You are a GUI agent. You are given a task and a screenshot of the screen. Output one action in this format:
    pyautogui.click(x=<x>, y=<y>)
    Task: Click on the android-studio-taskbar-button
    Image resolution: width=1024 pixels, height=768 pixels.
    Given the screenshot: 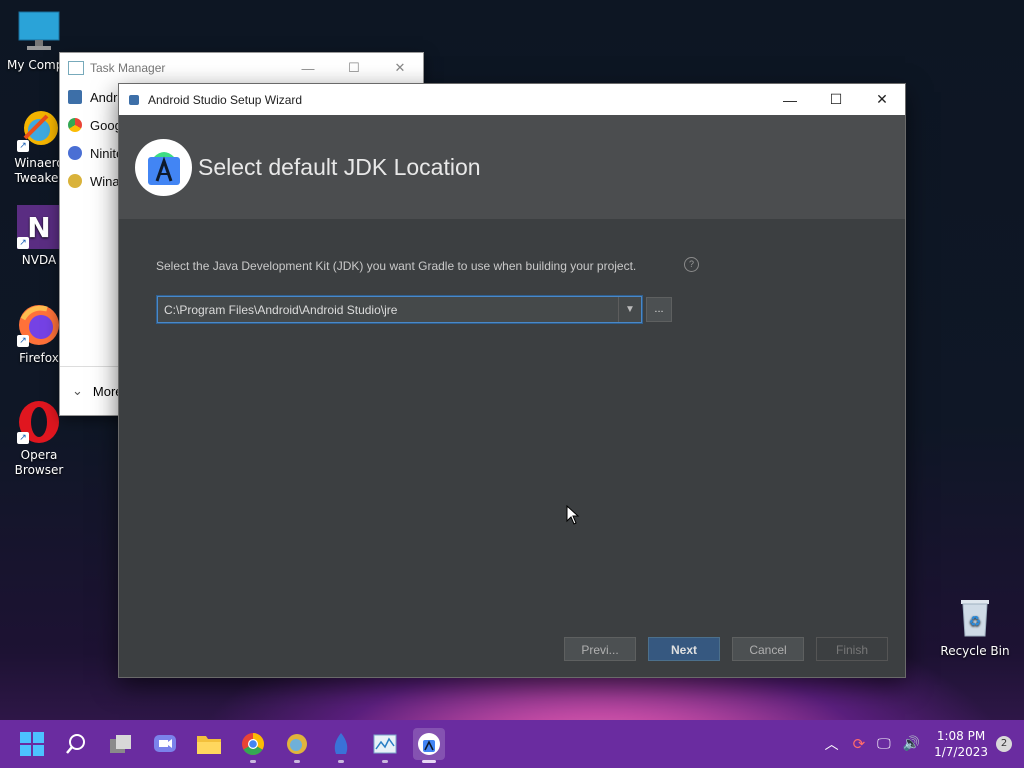 What is the action you would take?
    pyautogui.click(x=429, y=745)
    